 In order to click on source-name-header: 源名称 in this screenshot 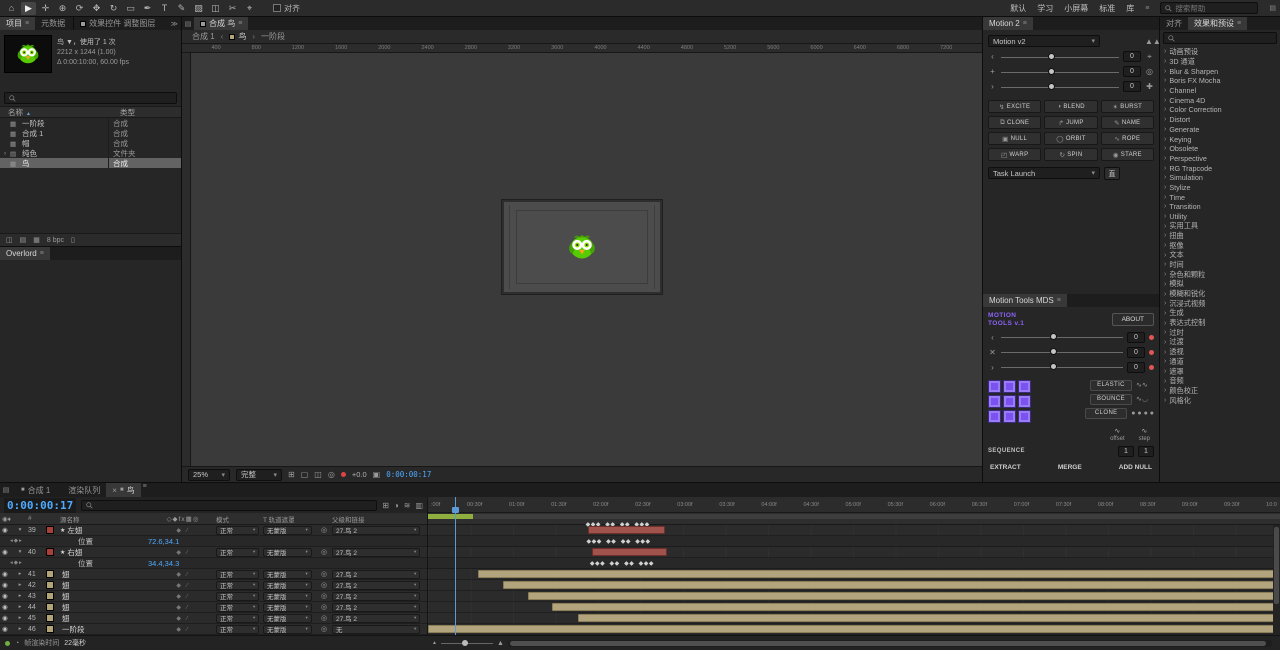, I will do `click(105, 519)`.